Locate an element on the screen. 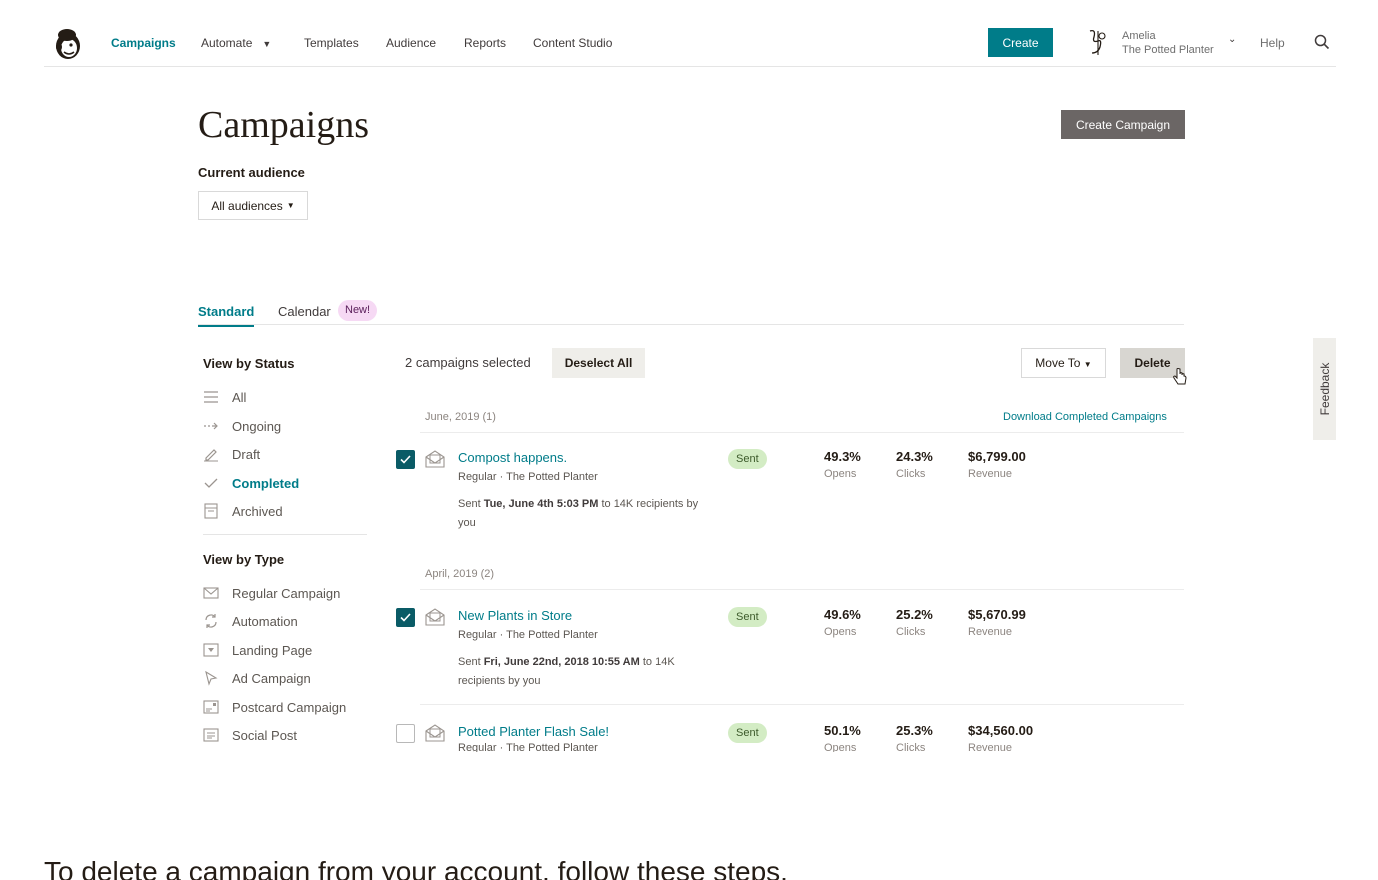 This screenshot has width=1378, height=880. arrow-right-icon is located at coordinates (211, 426).